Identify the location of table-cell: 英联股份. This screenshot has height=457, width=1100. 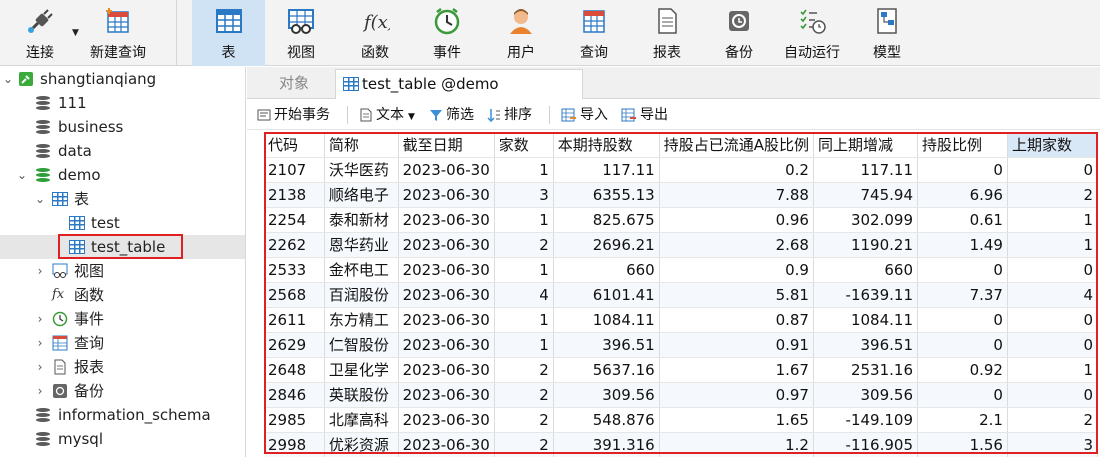
(361, 395).